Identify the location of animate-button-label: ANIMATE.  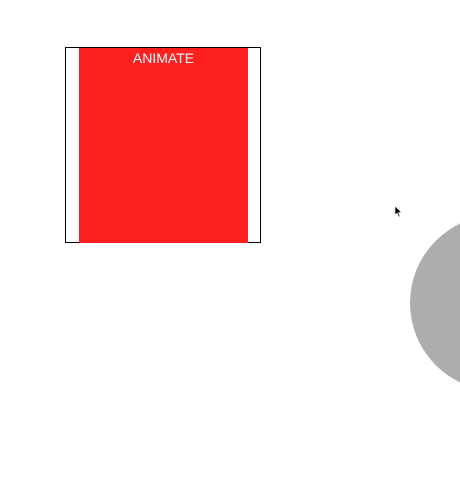
(163, 58).